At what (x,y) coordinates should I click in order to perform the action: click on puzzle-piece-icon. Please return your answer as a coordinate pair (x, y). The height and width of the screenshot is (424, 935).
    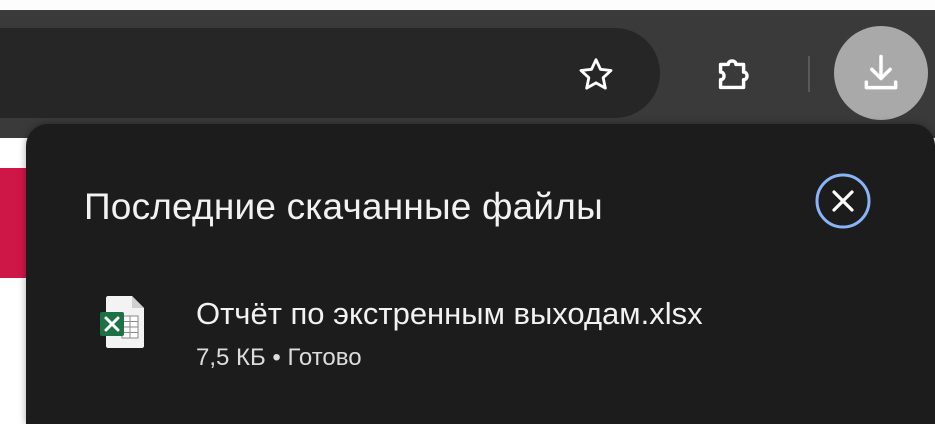
    Looking at the image, I should click on (733, 74).